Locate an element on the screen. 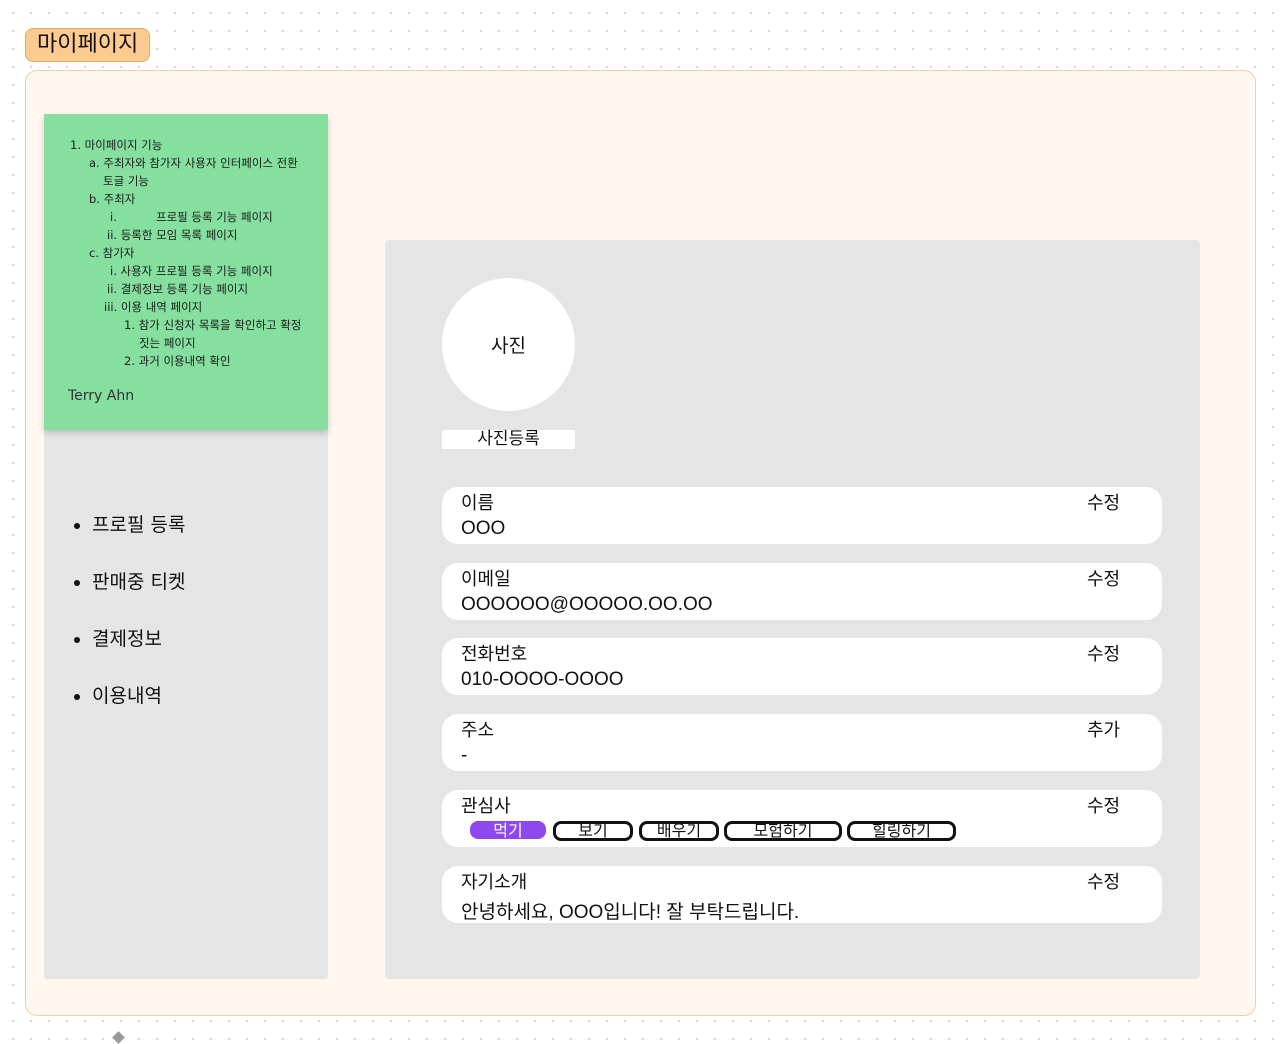 The height and width of the screenshot is (1044, 1280). note-line: iii. 이용 내역 페이지 is located at coordinates (153, 307).